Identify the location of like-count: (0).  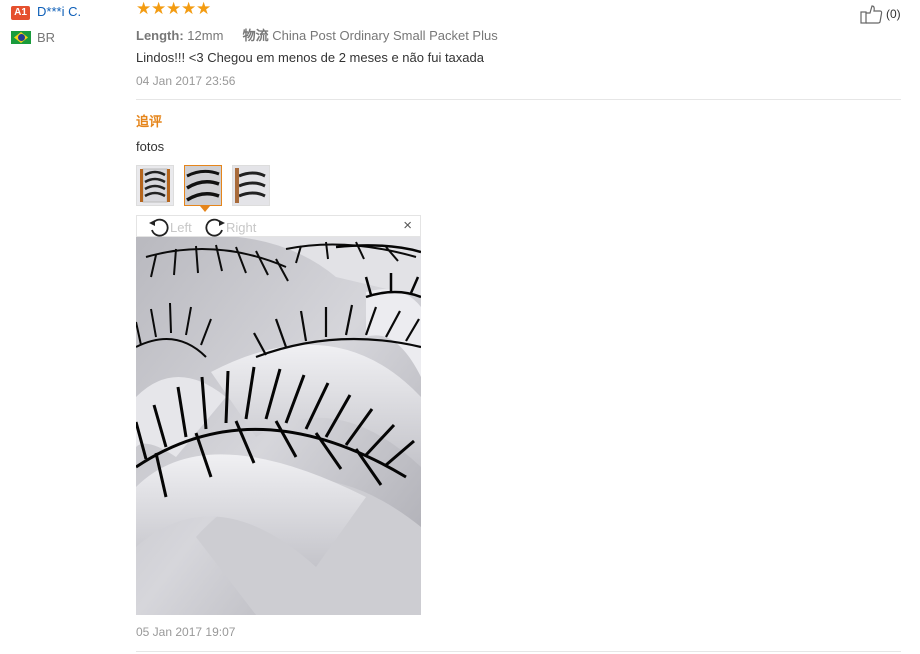
(893, 14).